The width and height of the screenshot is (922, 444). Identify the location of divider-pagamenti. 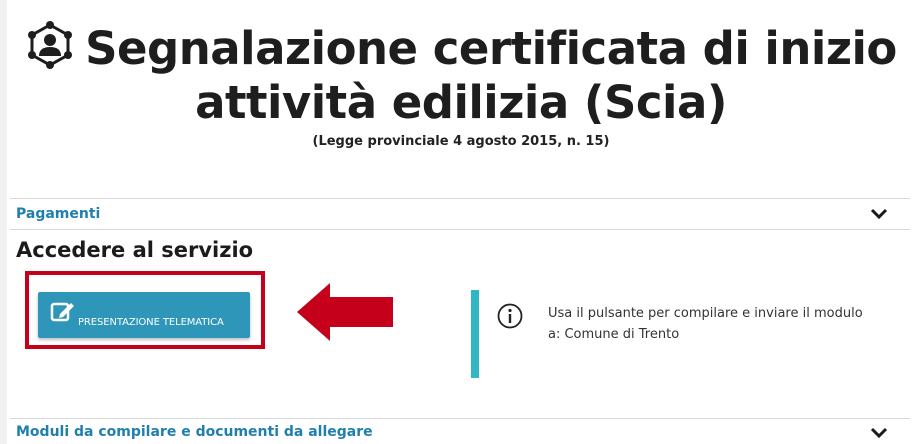
(460, 229).